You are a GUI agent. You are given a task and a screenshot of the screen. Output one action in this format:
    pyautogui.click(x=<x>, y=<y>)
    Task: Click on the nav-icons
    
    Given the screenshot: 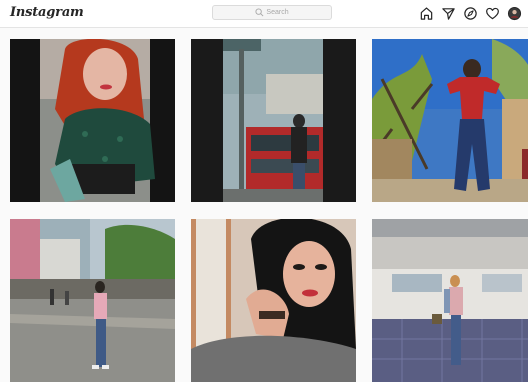 What is the action you would take?
    pyautogui.click(x=470, y=13)
    